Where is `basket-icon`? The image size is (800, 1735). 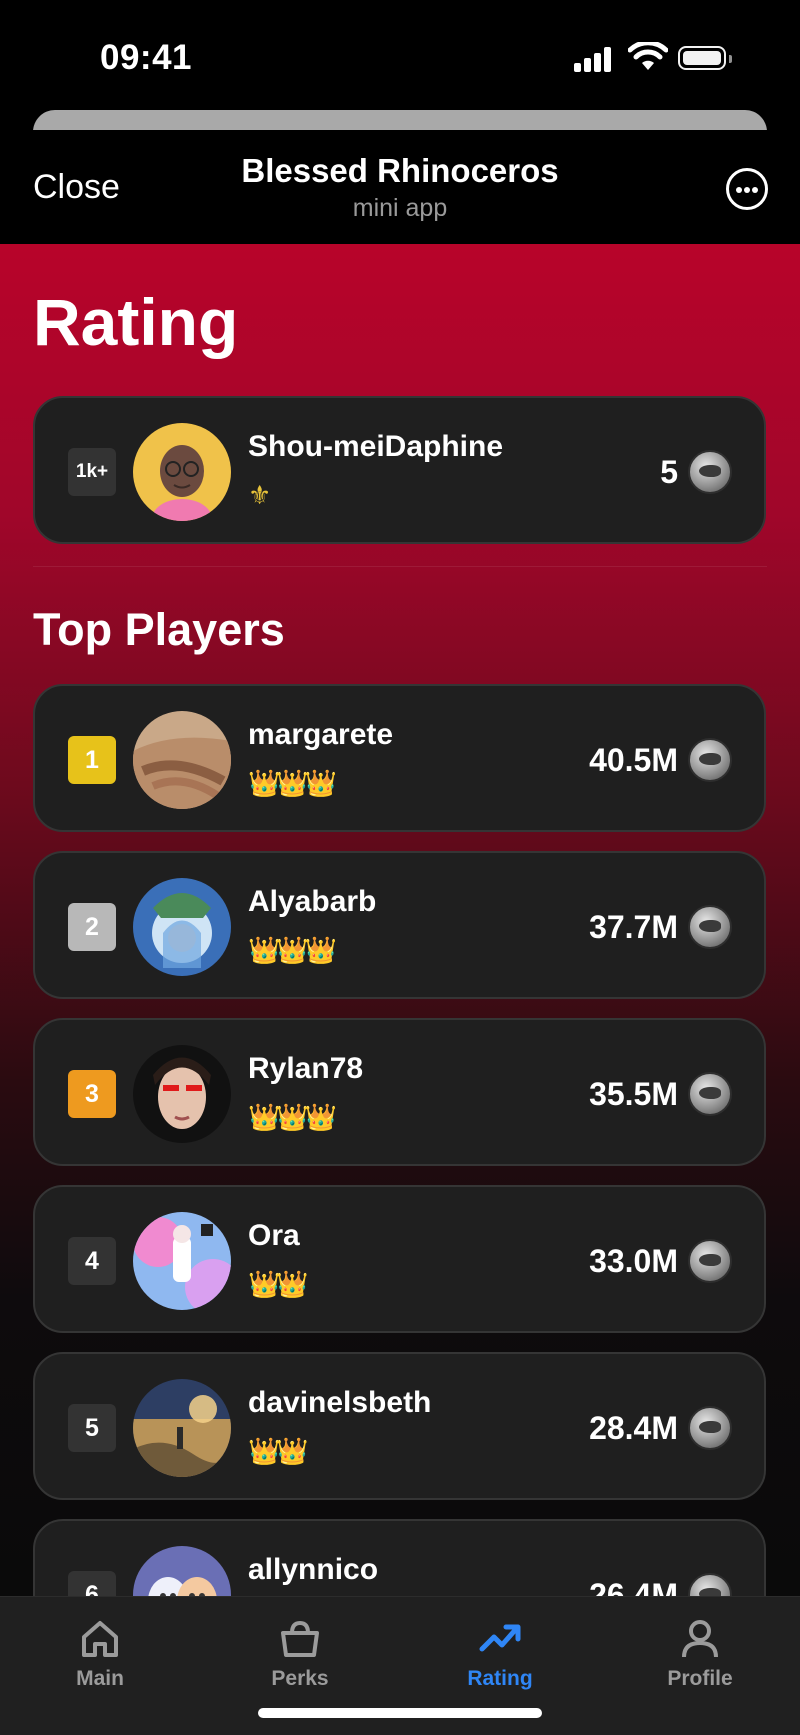 basket-icon is located at coordinates (300, 1638).